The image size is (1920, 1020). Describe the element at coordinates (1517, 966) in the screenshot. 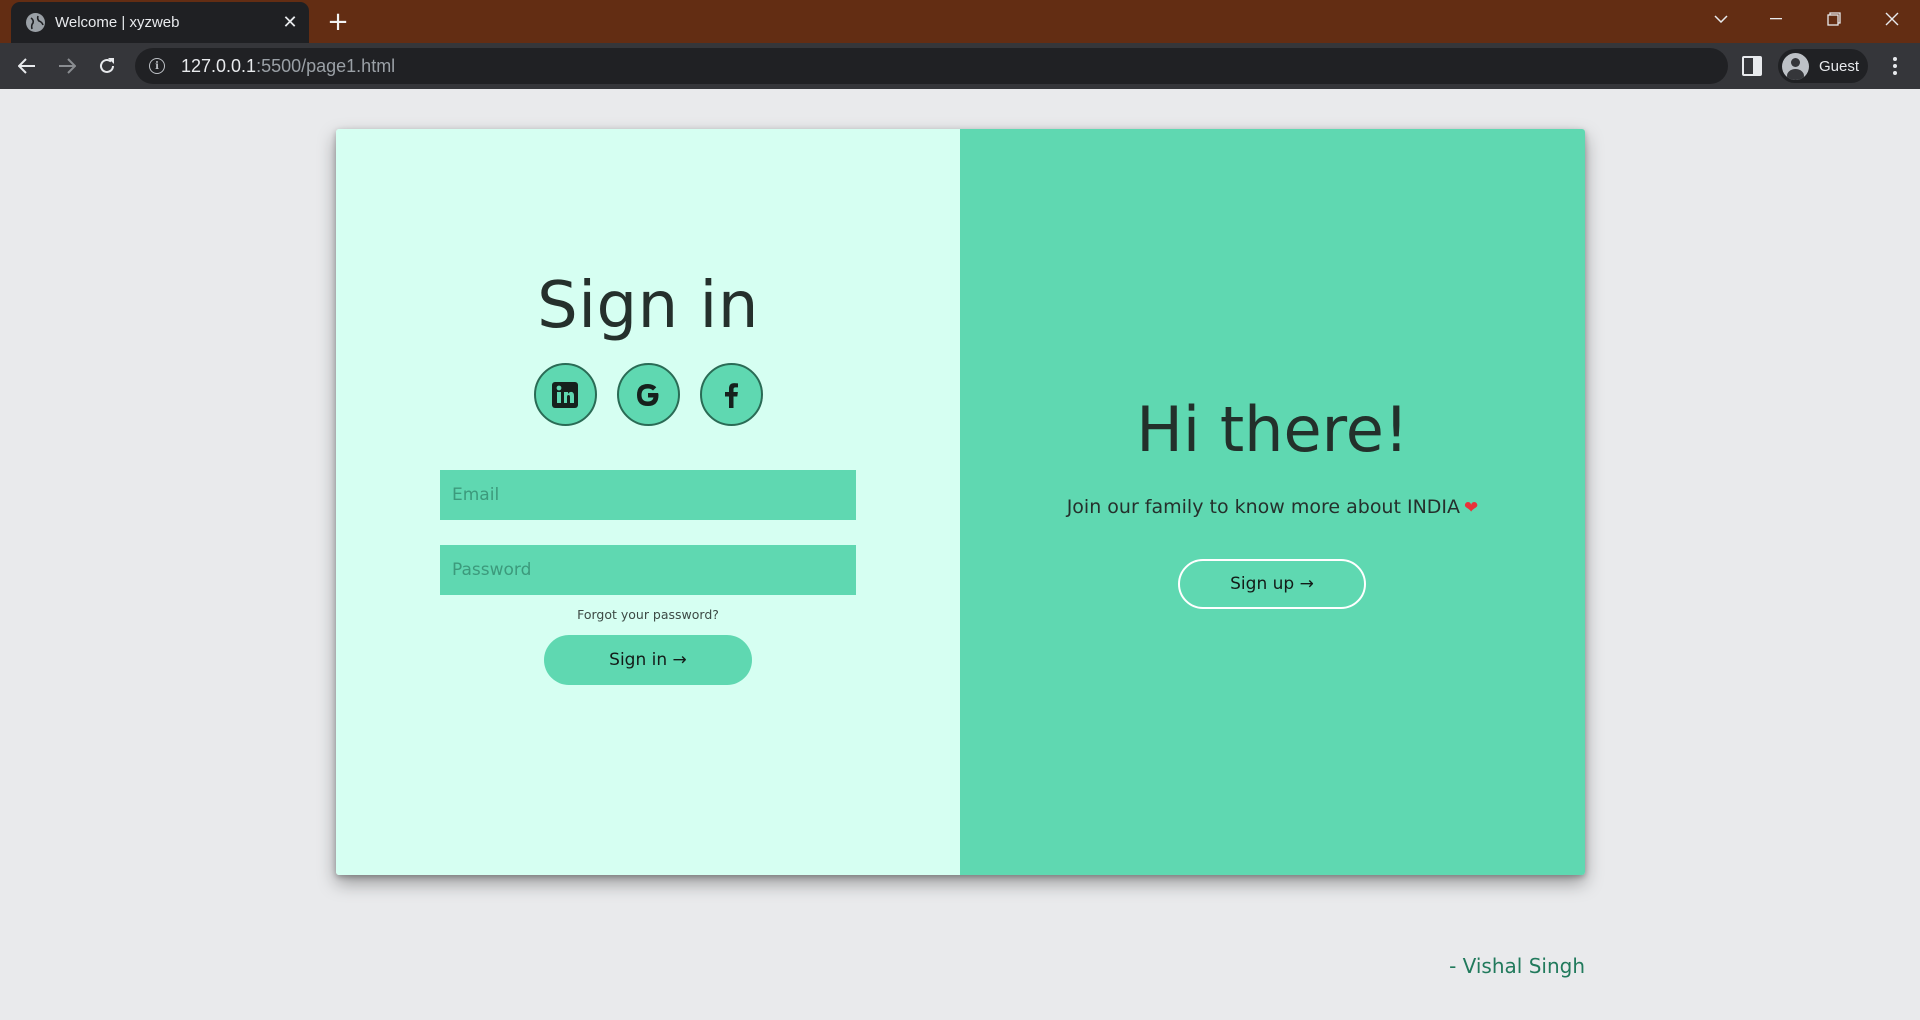

I see `author-credit: - Vishal Singh` at that location.